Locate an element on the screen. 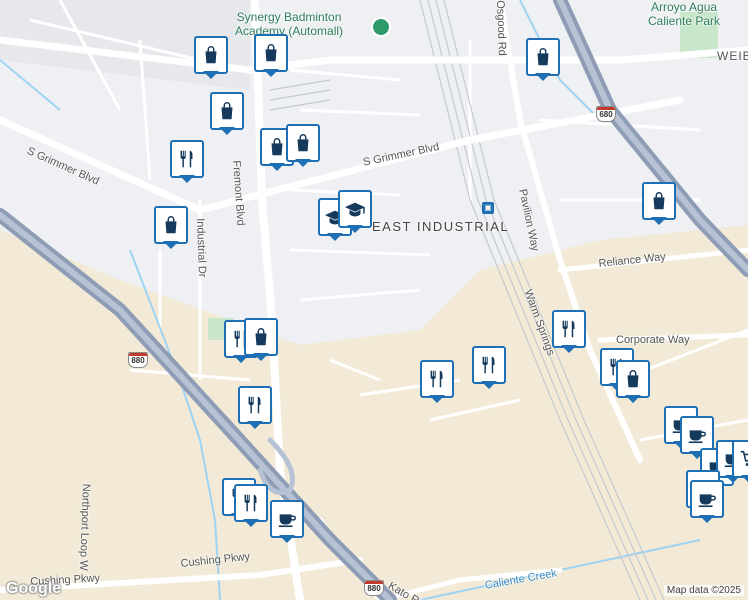  poi-label-synergy: Synergy Badminton Academy (Automall) is located at coordinates (289, 24).